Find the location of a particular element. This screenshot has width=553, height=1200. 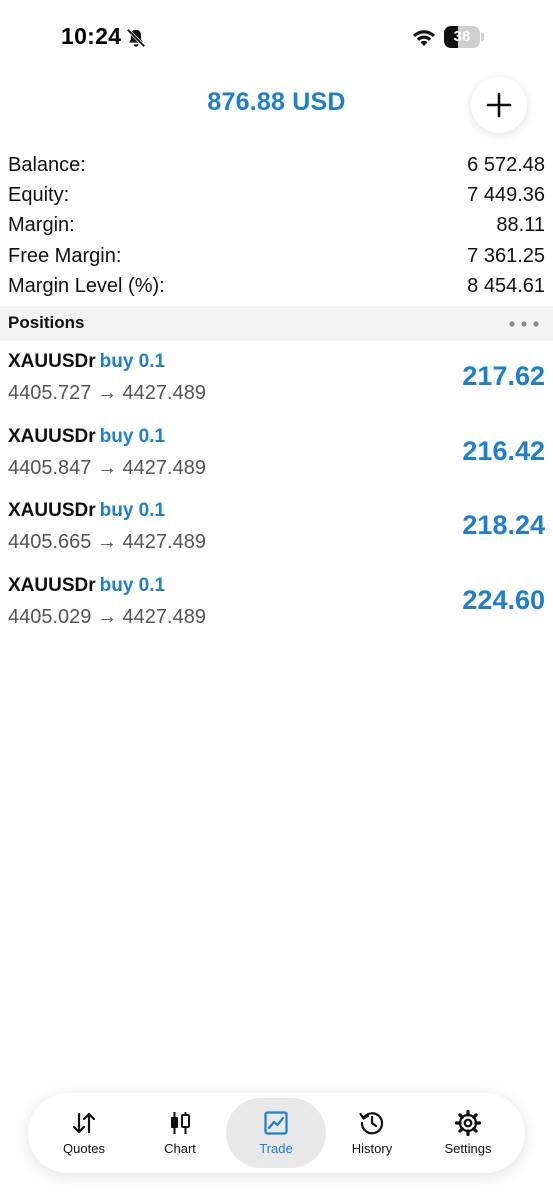

tab-label: Chart is located at coordinates (180, 1148).